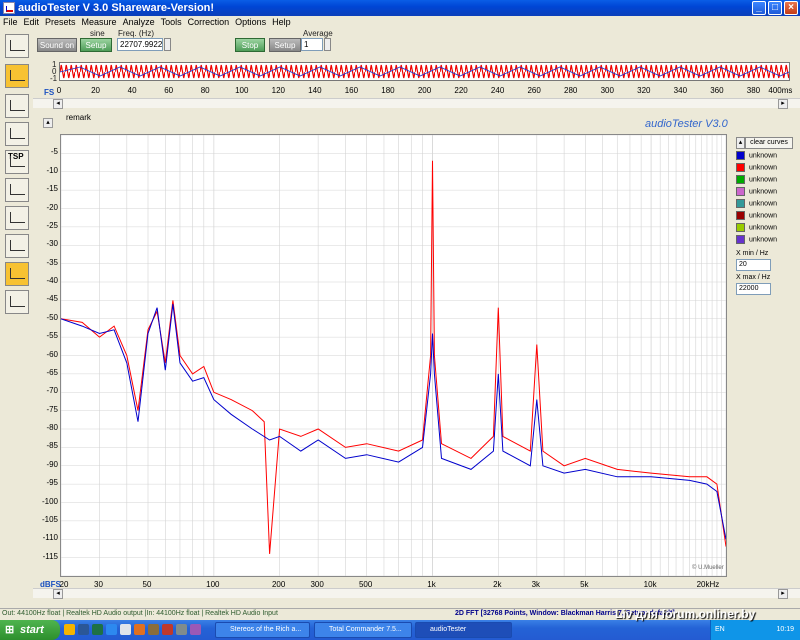  I want to click on menu-presets: Presets, so click(60, 22).